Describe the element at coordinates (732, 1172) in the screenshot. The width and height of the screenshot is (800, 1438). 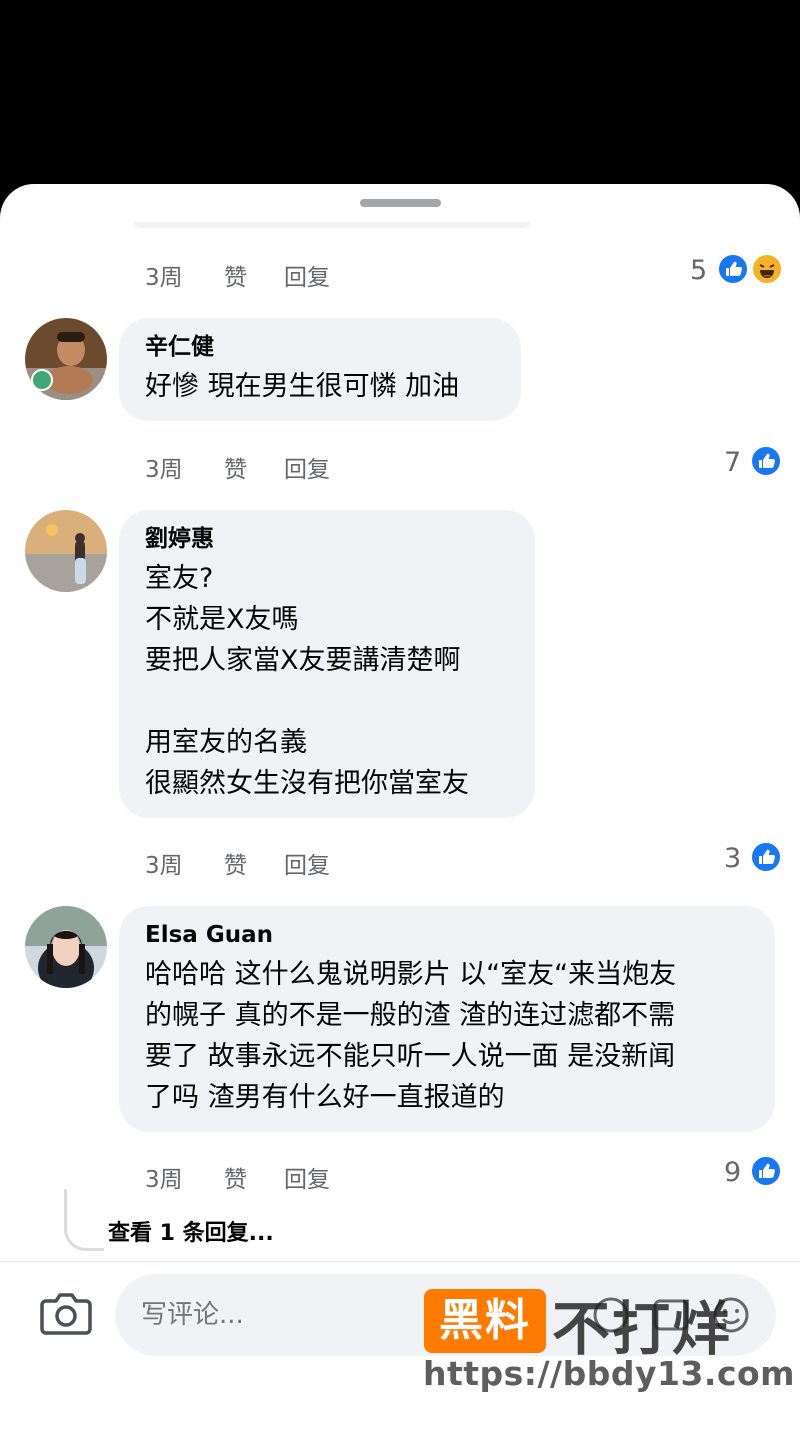
I see `reaction-count: 9` at that location.